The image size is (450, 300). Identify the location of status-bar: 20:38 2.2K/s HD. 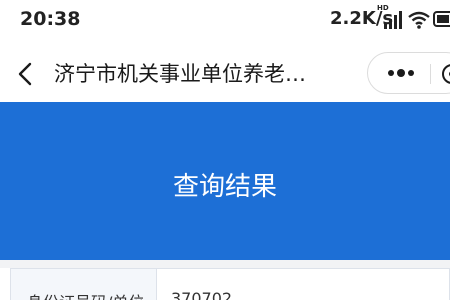
(225, 21).